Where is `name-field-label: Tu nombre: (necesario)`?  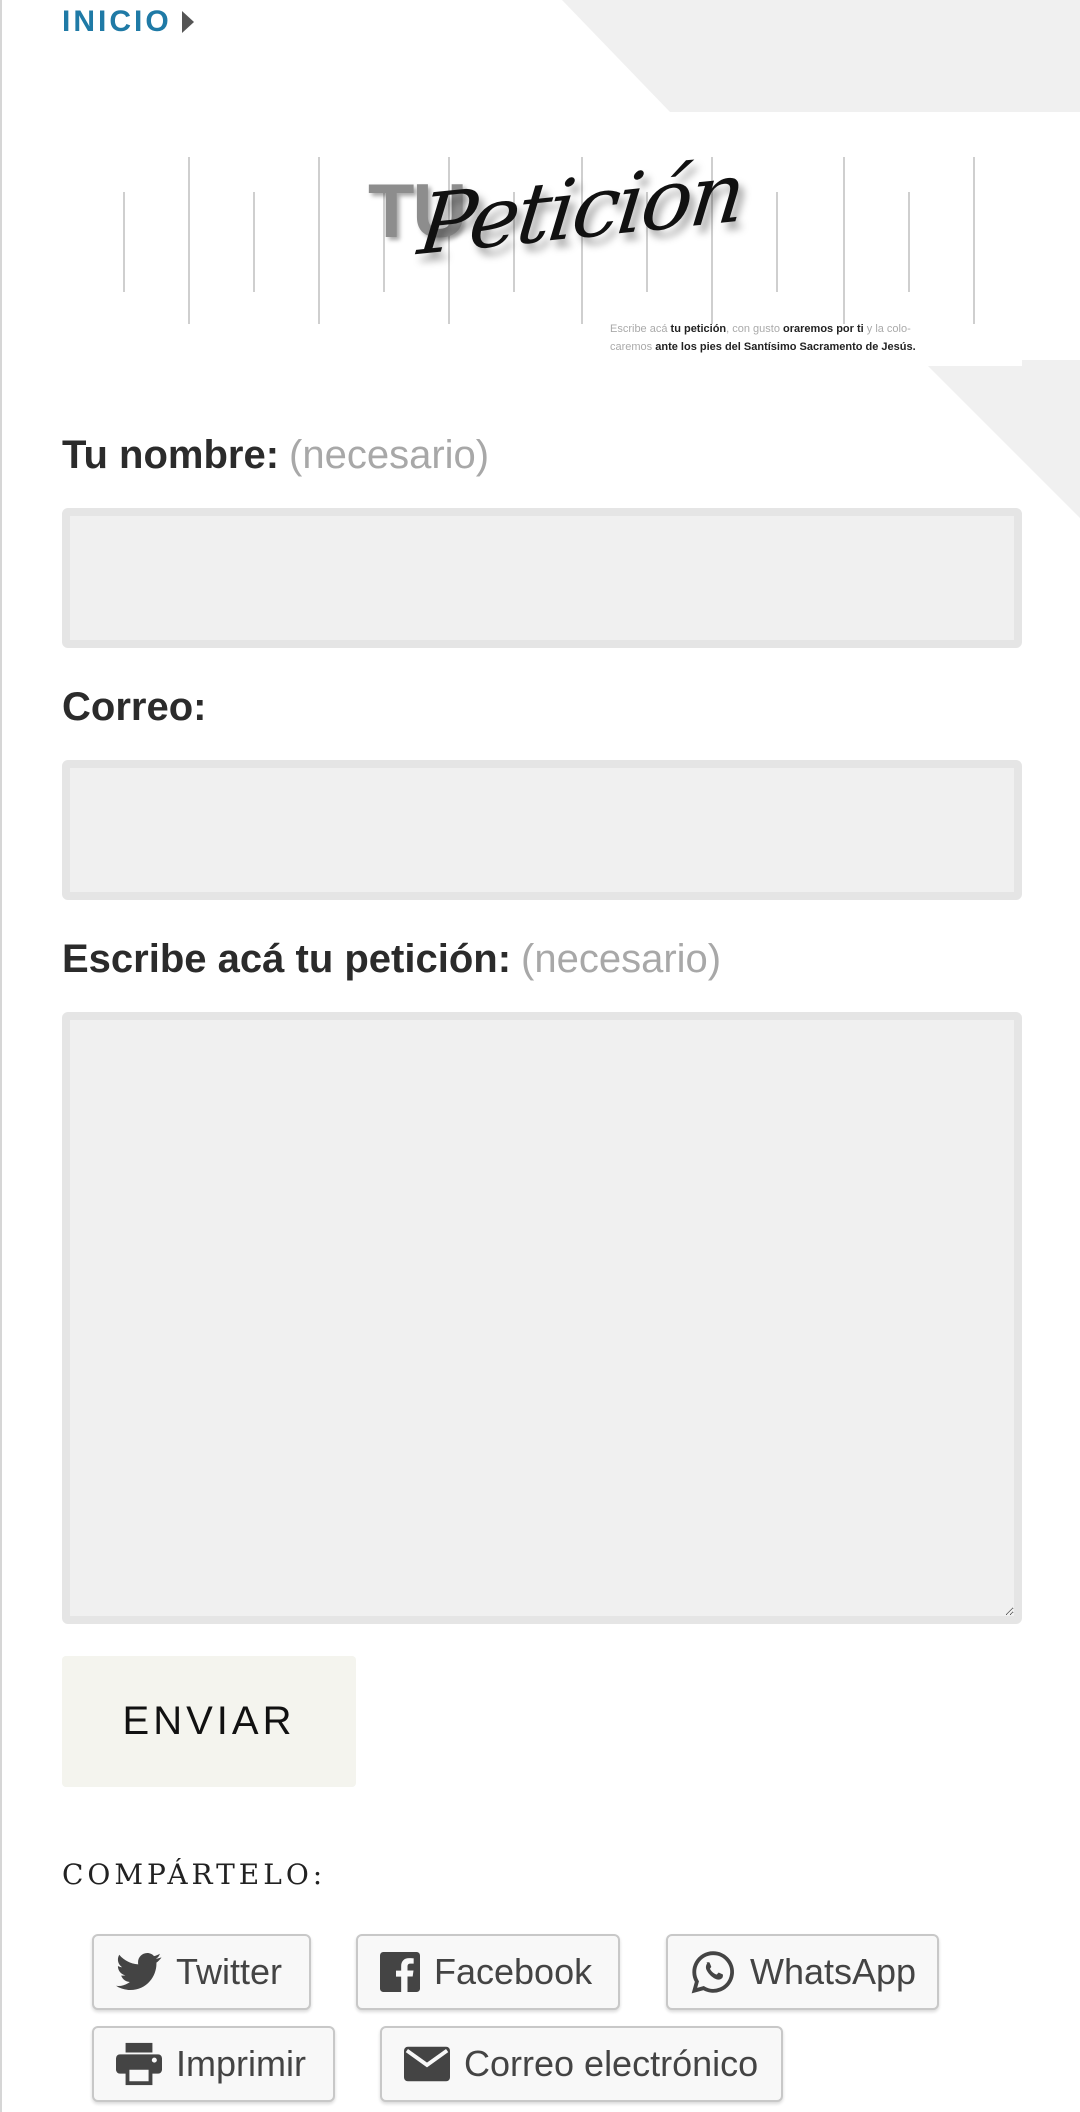 name-field-label: Tu nombre: (necesario) is located at coordinates (275, 455).